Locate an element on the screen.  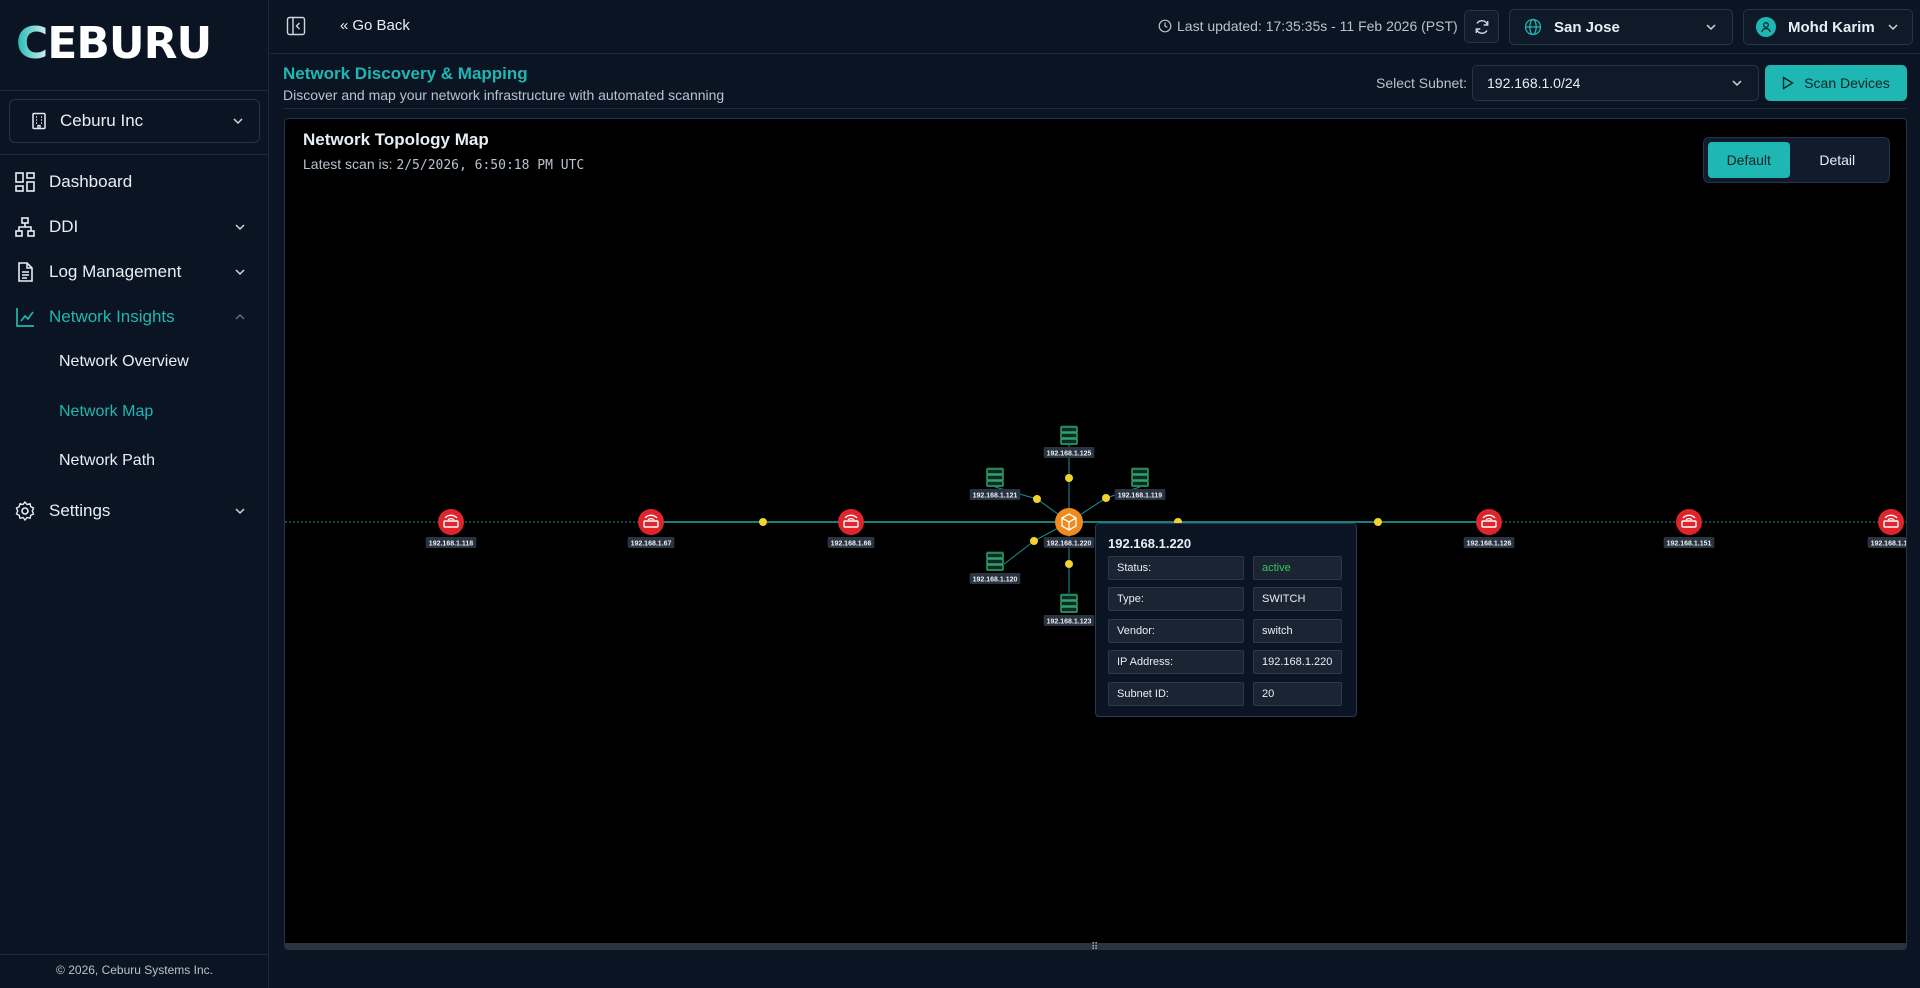
server-label: 192.168.1.123 is located at coordinates (1069, 620).